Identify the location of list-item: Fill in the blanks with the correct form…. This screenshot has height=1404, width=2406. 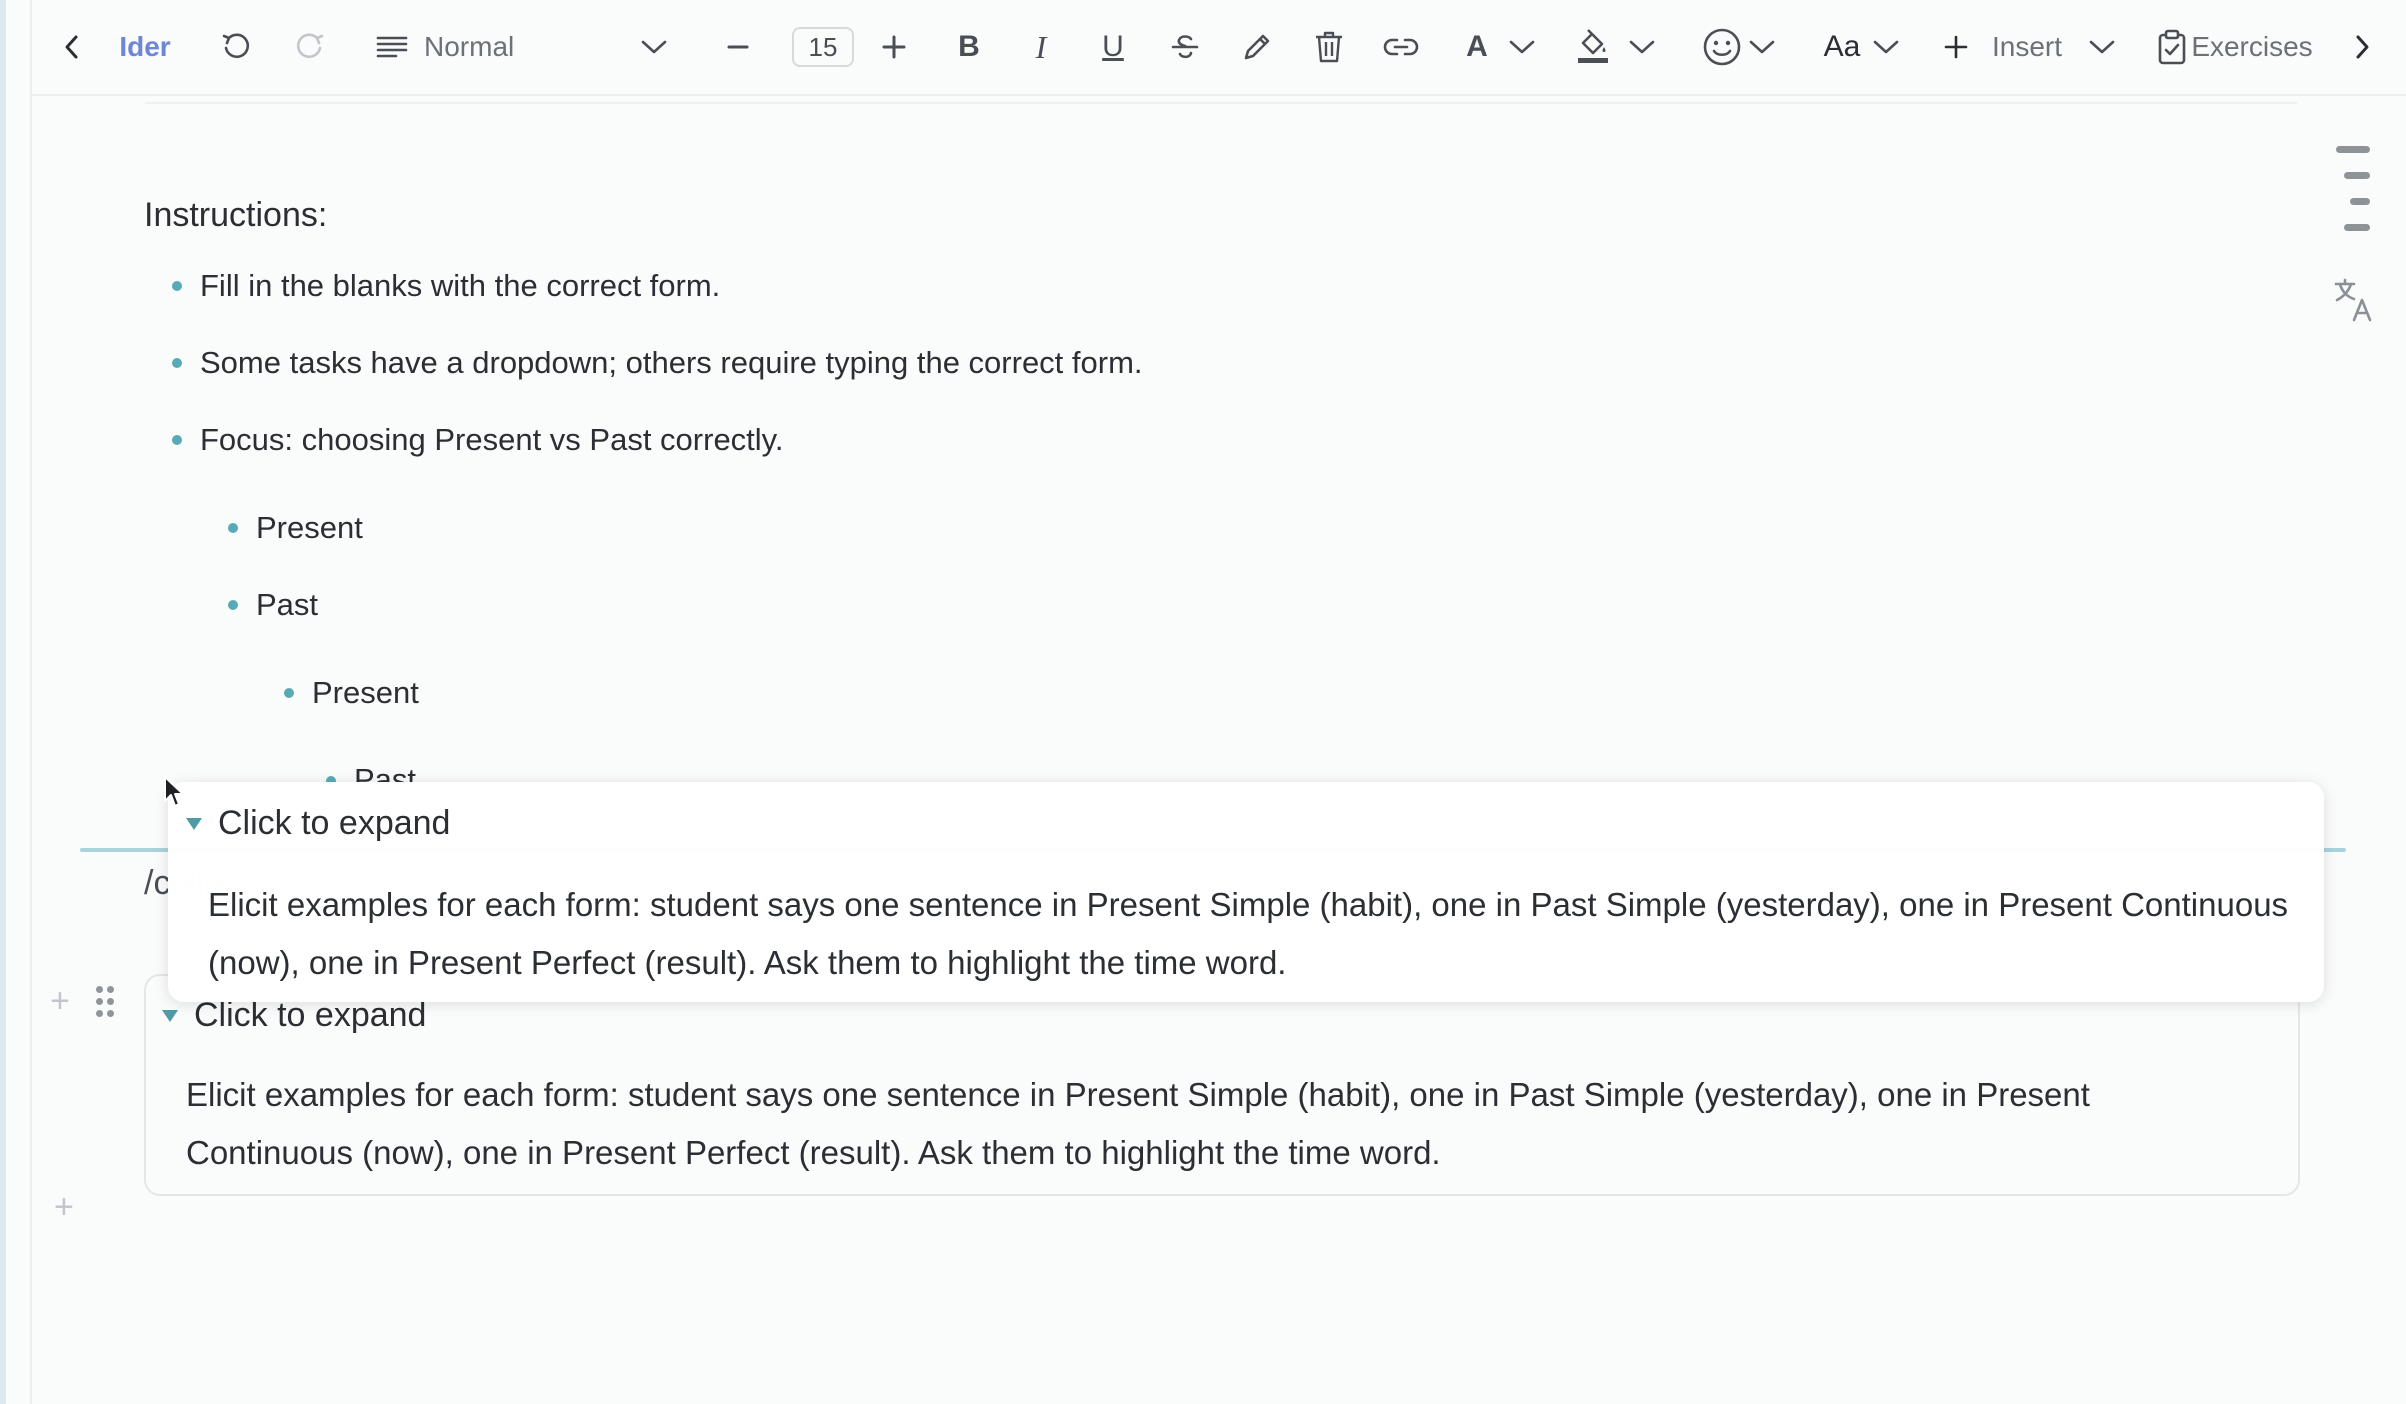
(446, 286).